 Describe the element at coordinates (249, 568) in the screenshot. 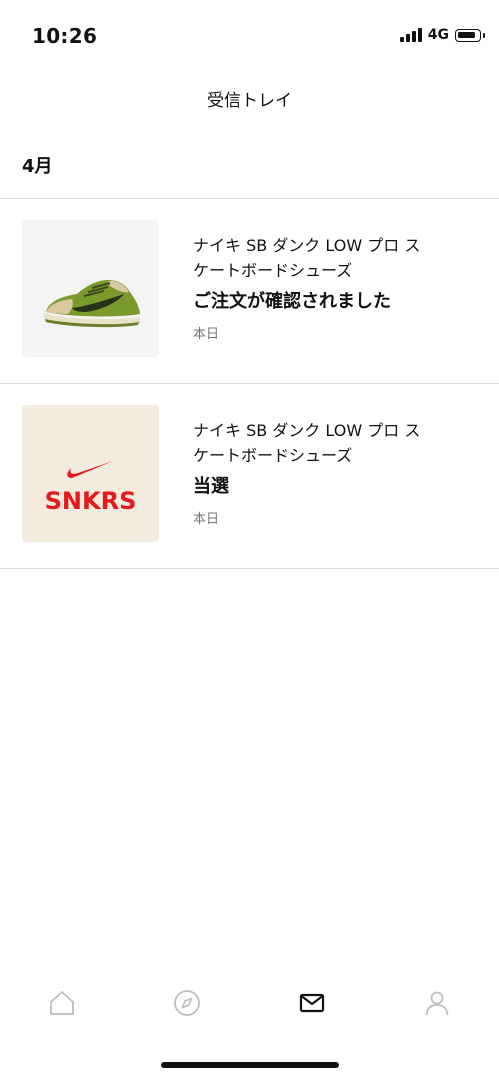

I see `divider` at that location.